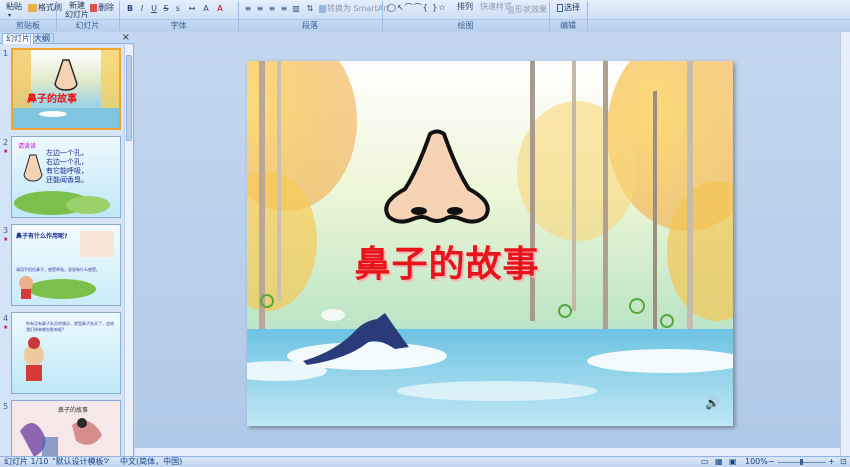  What do you see at coordinates (34, 359) in the screenshot?
I see `slide-4-art` at bounding box center [34, 359].